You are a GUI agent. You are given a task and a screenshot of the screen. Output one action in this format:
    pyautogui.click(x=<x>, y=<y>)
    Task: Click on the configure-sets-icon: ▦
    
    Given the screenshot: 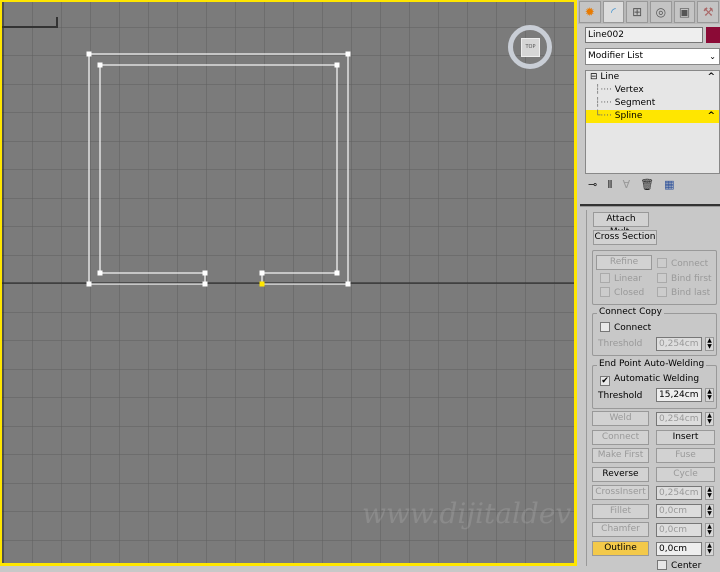 What is the action you would take?
    pyautogui.click(x=669, y=186)
    